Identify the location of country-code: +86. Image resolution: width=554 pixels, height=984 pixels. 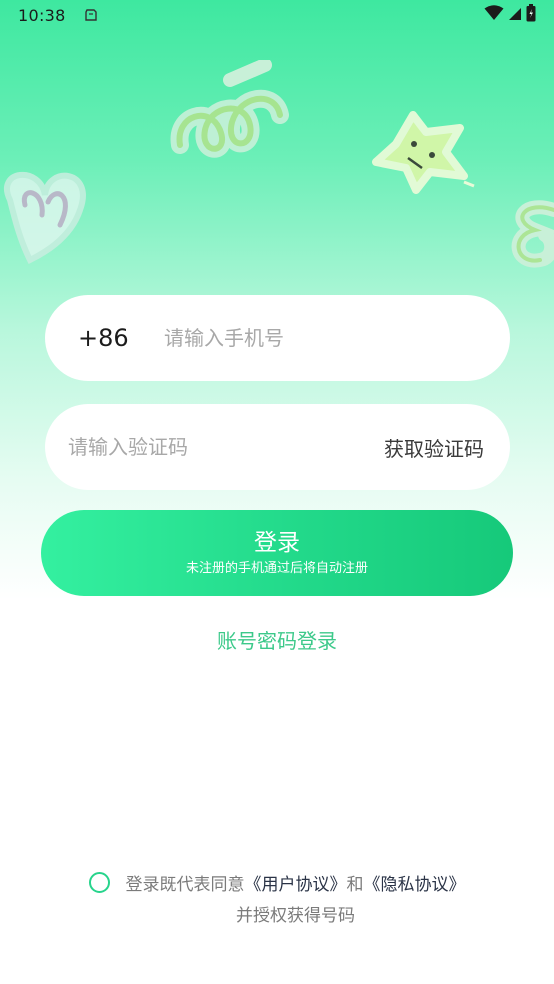
(121, 338).